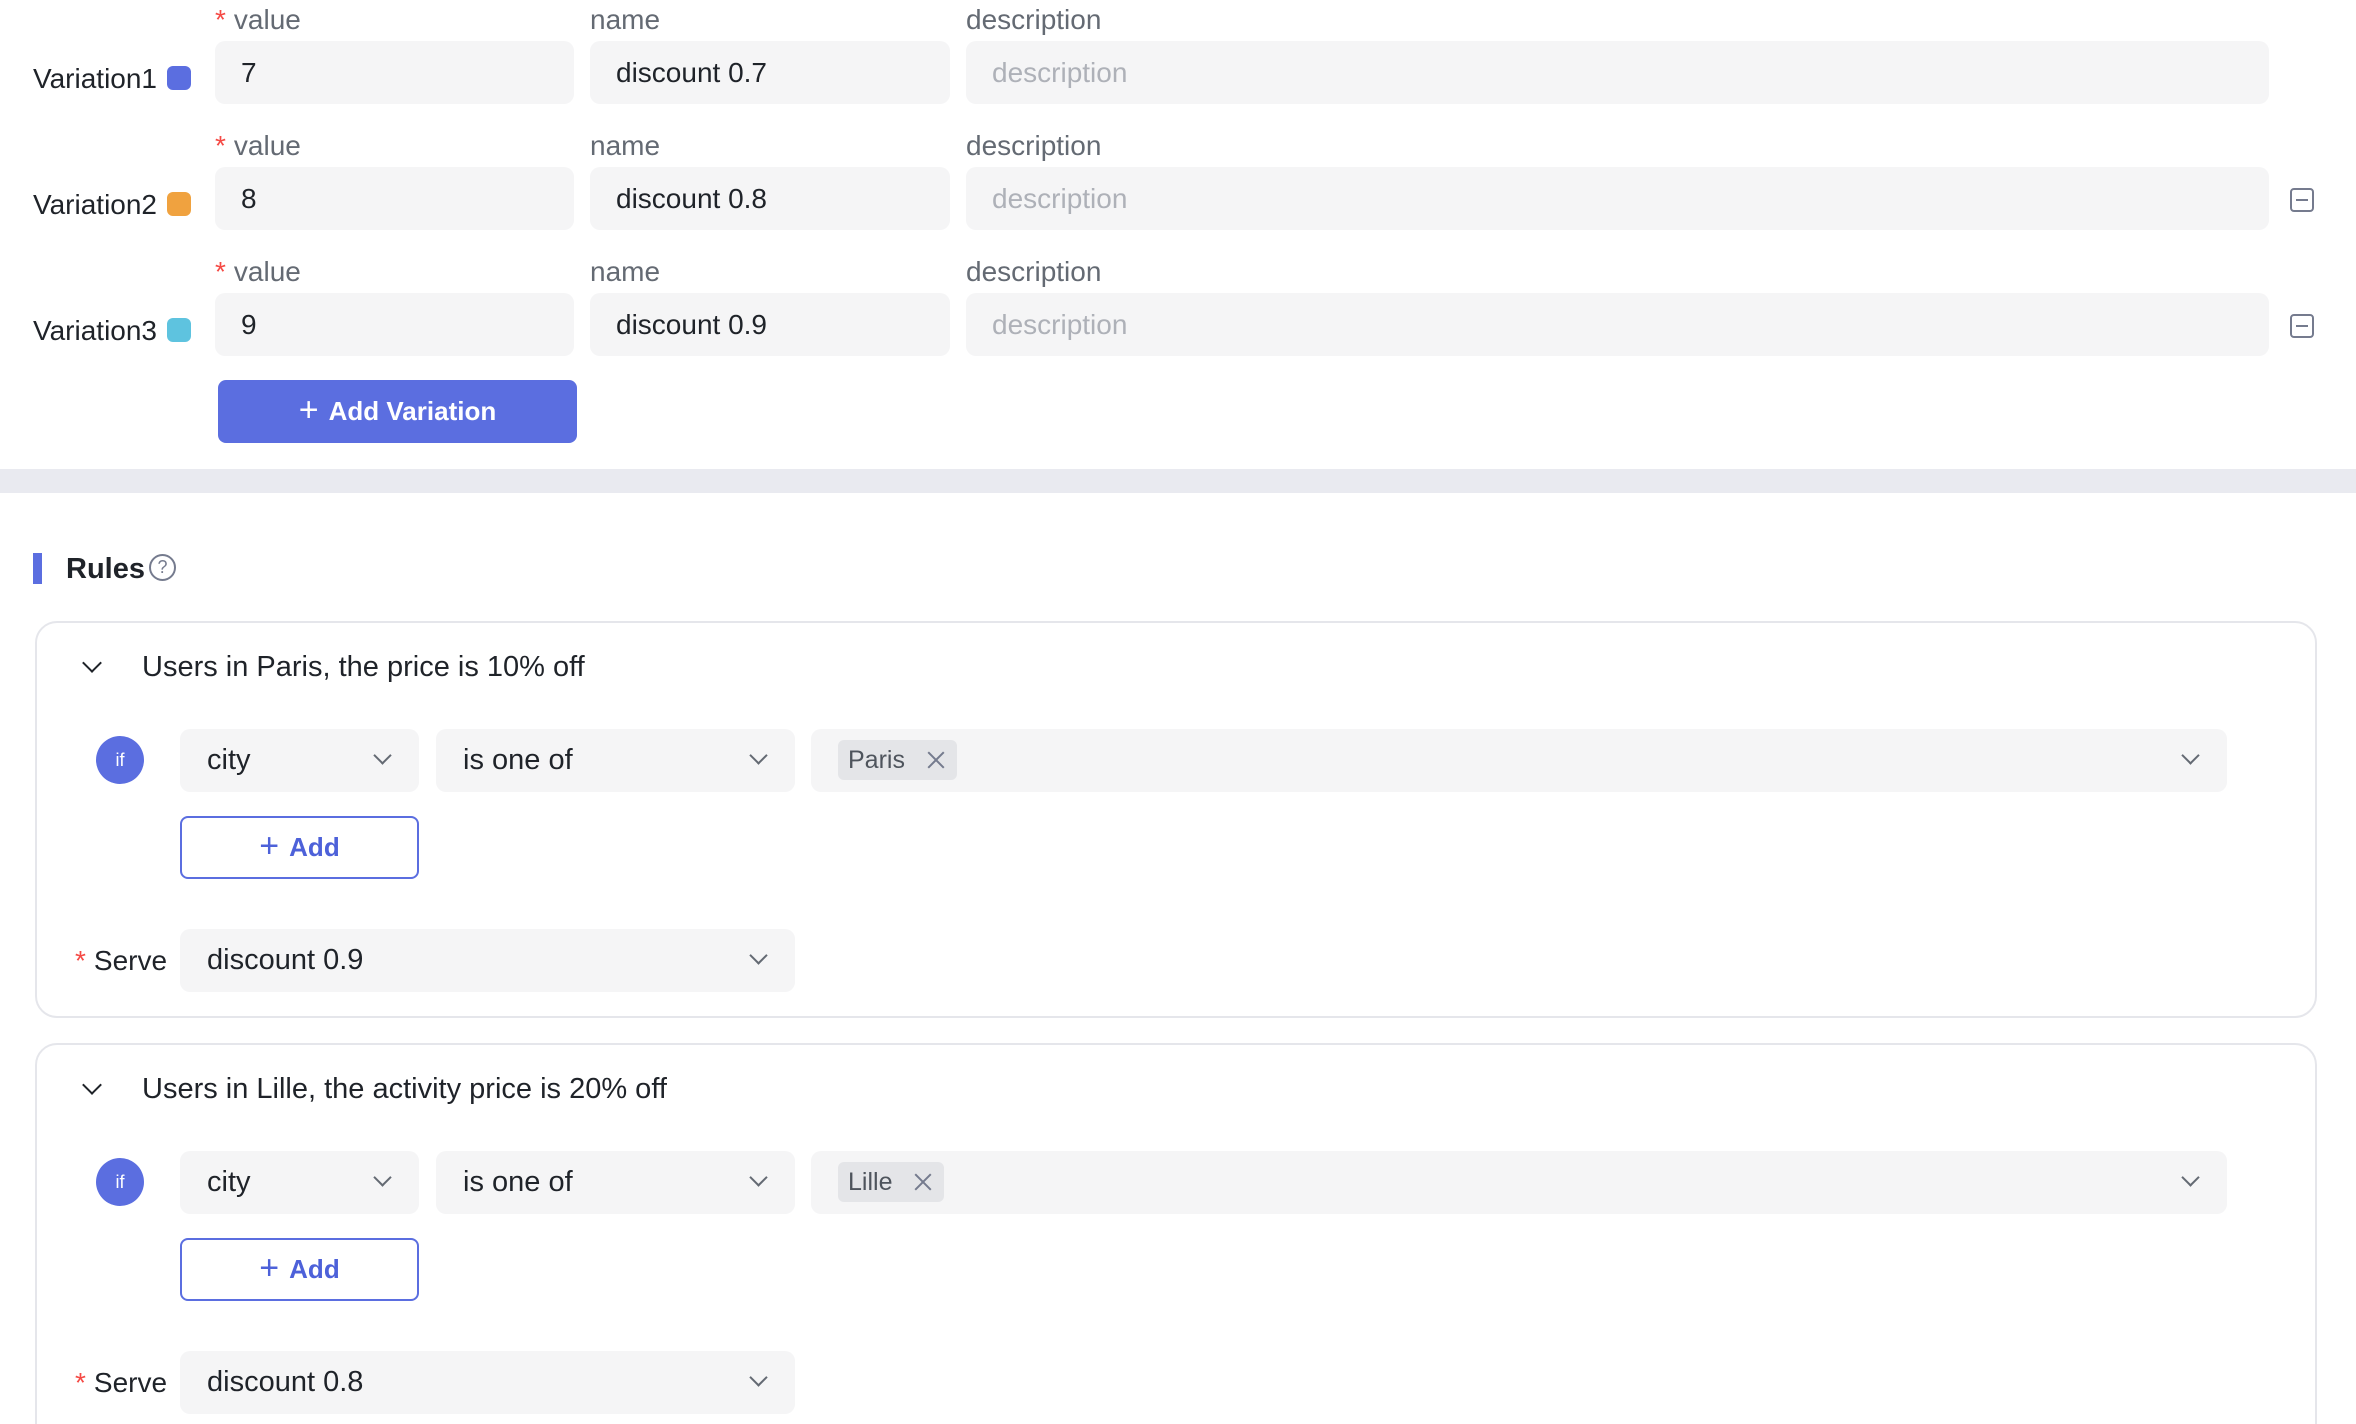 This screenshot has width=2356, height=1424. What do you see at coordinates (95, 204) in the screenshot?
I see `variation-label: Variation2` at bounding box center [95, 204].